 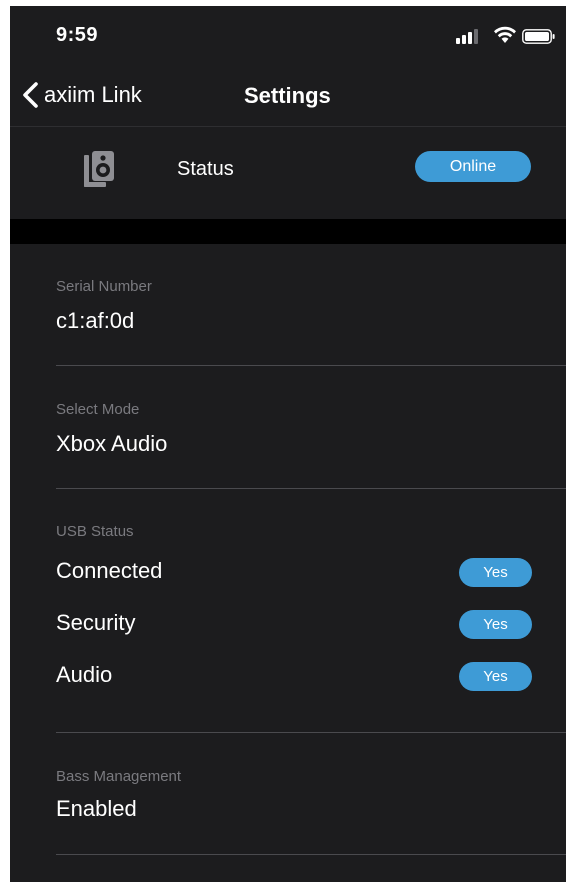 I want to click on serial-number-value: c1:af:0d, so click(x=95, y=320).